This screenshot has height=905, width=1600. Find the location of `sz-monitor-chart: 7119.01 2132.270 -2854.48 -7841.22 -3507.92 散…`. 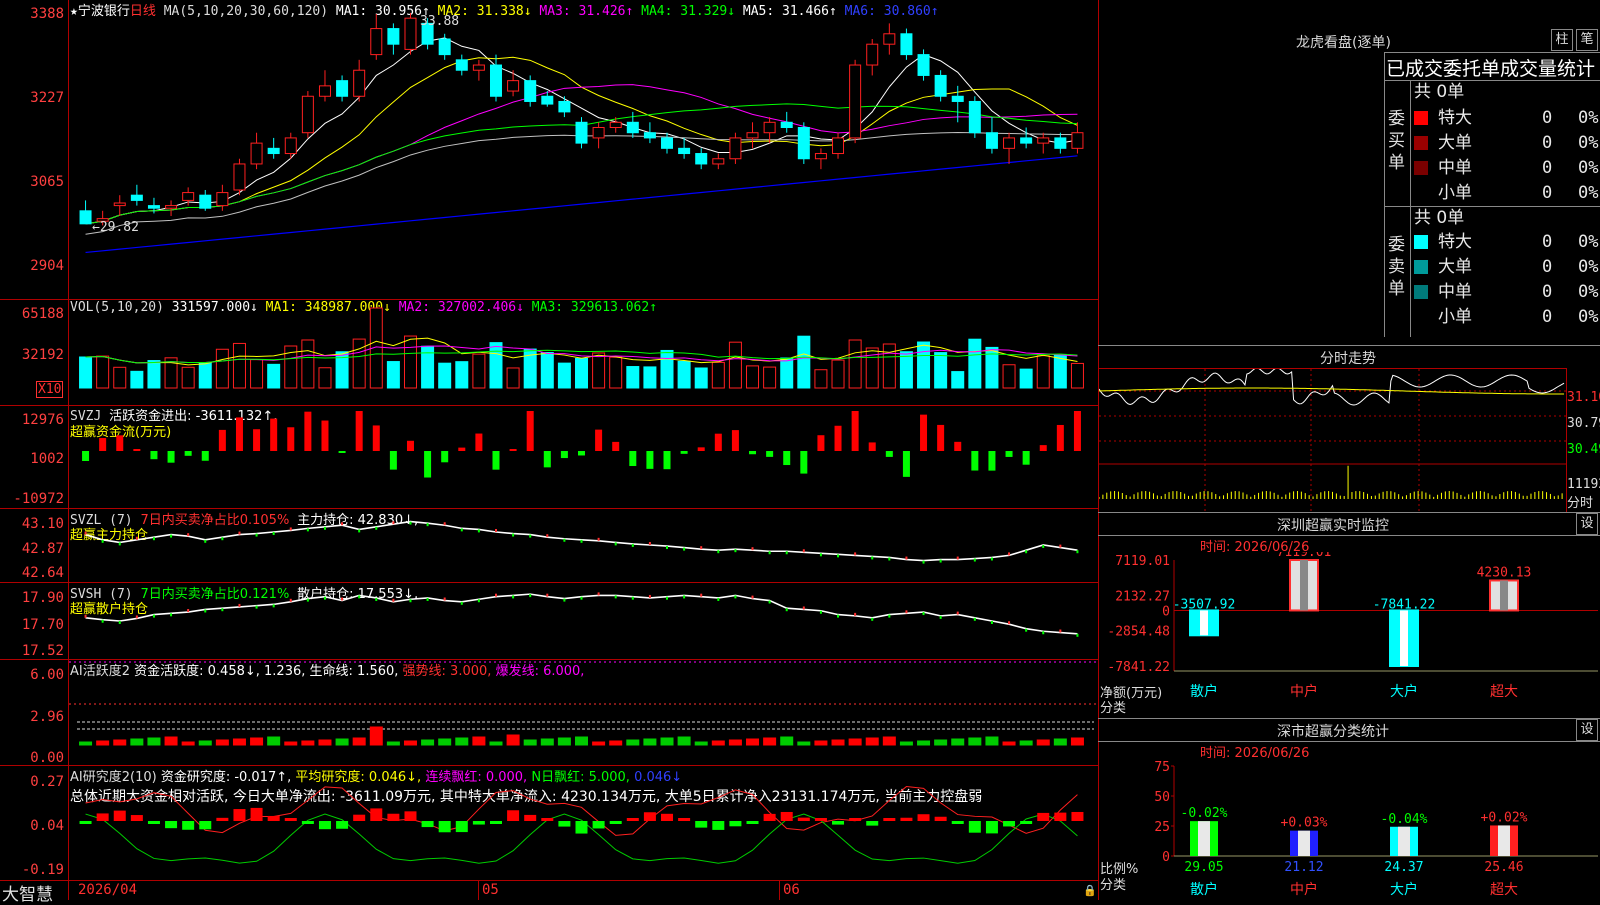

sz-monitor-chart: 7119.01 2132.270 -2854.48 -7841.22 -3507.92 散… is located at coordinates (1349, 633).